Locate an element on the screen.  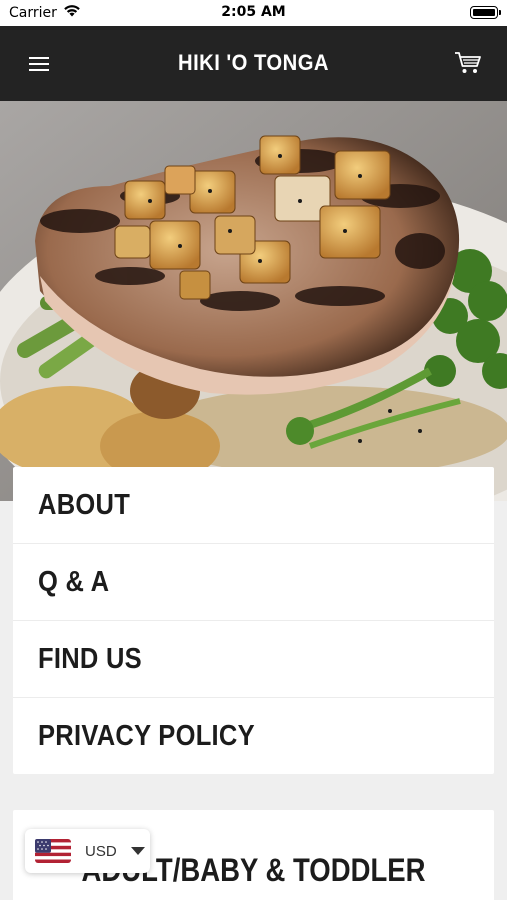
menu-item-q-and-a: Q & A is located at coordinates (253, 582).